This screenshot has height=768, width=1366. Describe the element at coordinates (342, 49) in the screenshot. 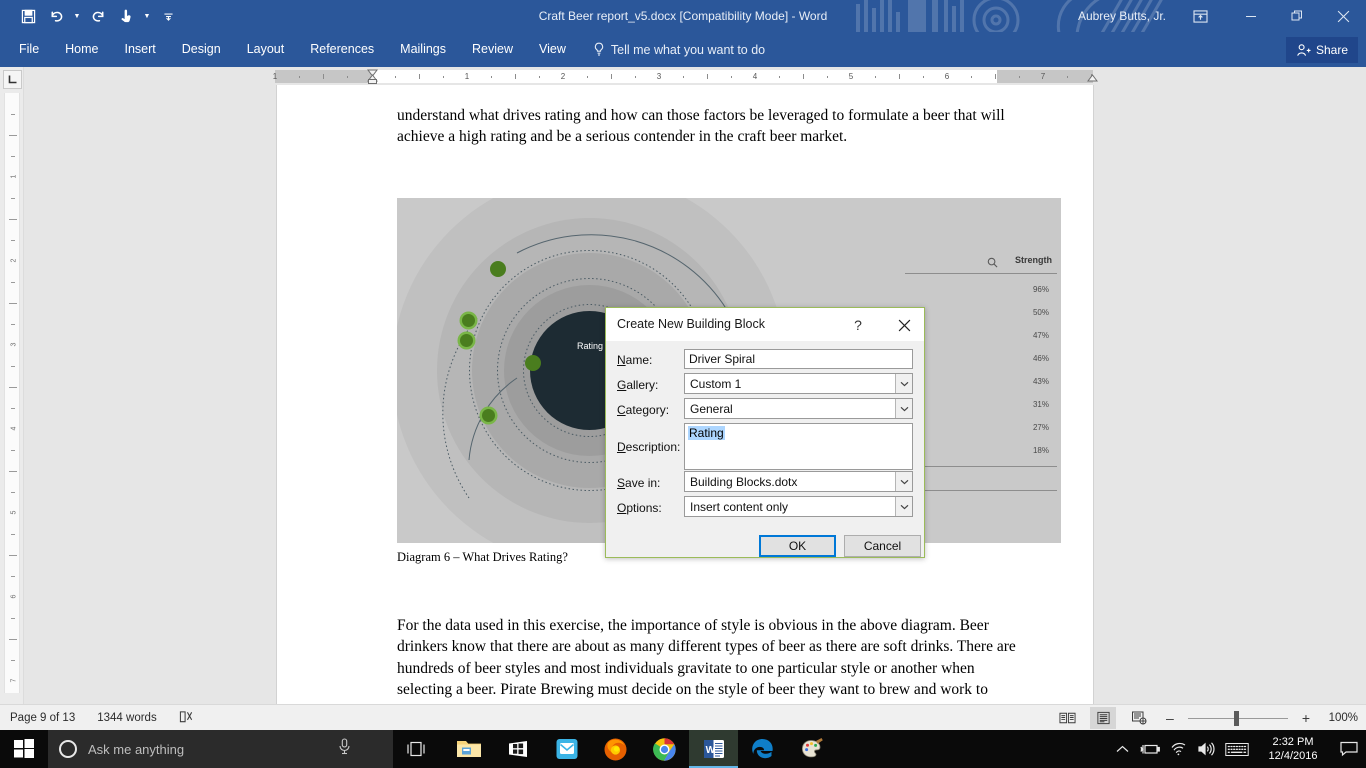

I see `tab-references: References` at that location.